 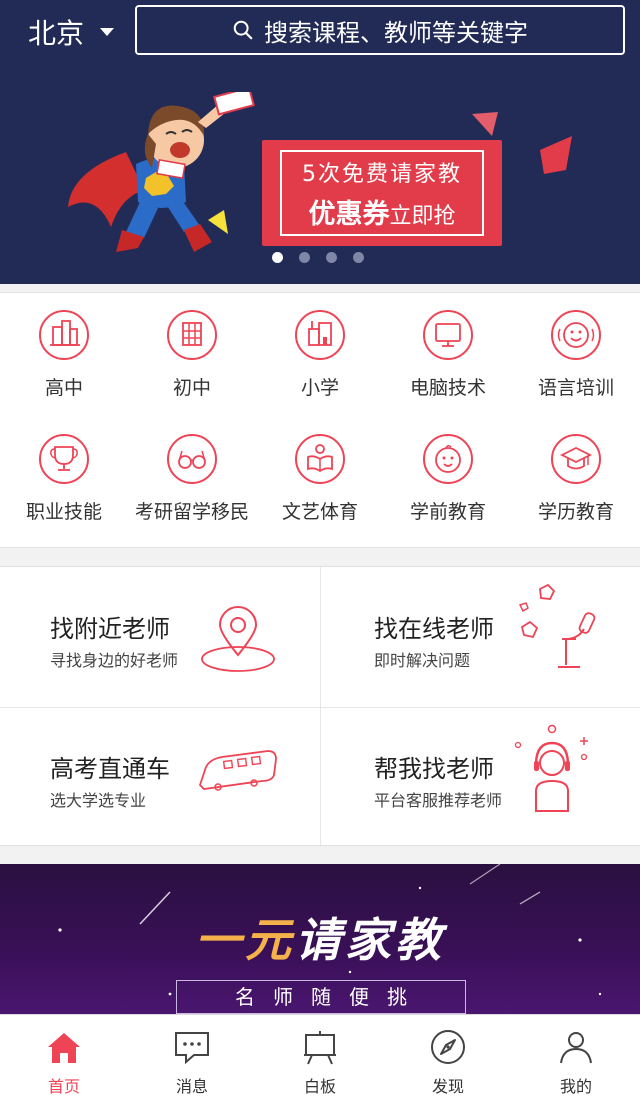 What do you see at coordinates (114, 660) in the screenshot?
I see `card-subtitle: 寻找身边的好老师` at bounding box center [114, 660].